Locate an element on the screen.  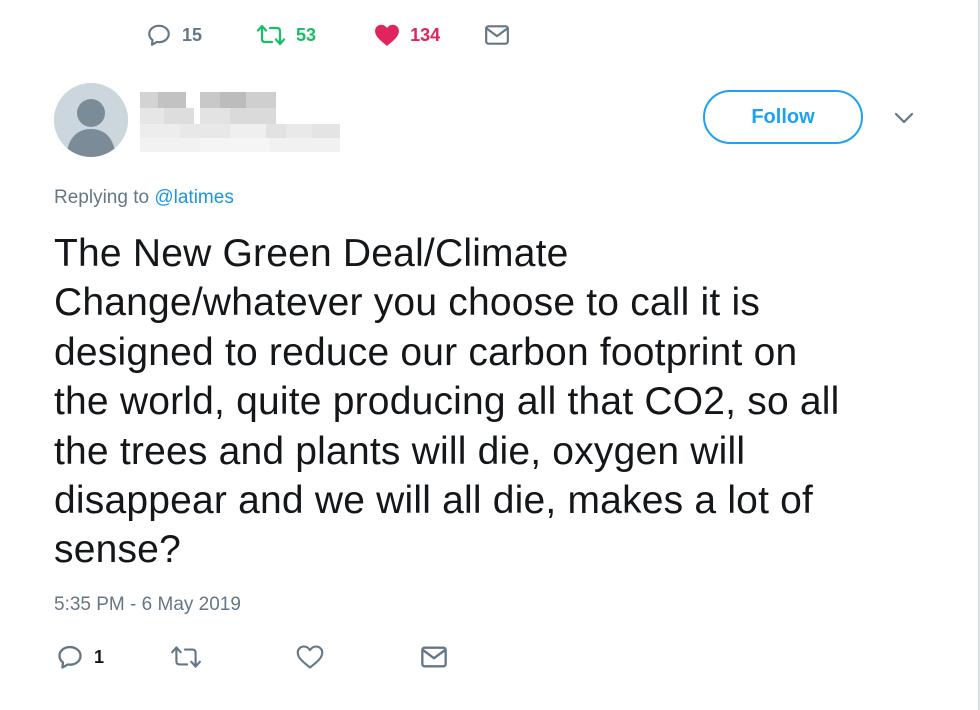
message-button is located at coordinates (434, 657).